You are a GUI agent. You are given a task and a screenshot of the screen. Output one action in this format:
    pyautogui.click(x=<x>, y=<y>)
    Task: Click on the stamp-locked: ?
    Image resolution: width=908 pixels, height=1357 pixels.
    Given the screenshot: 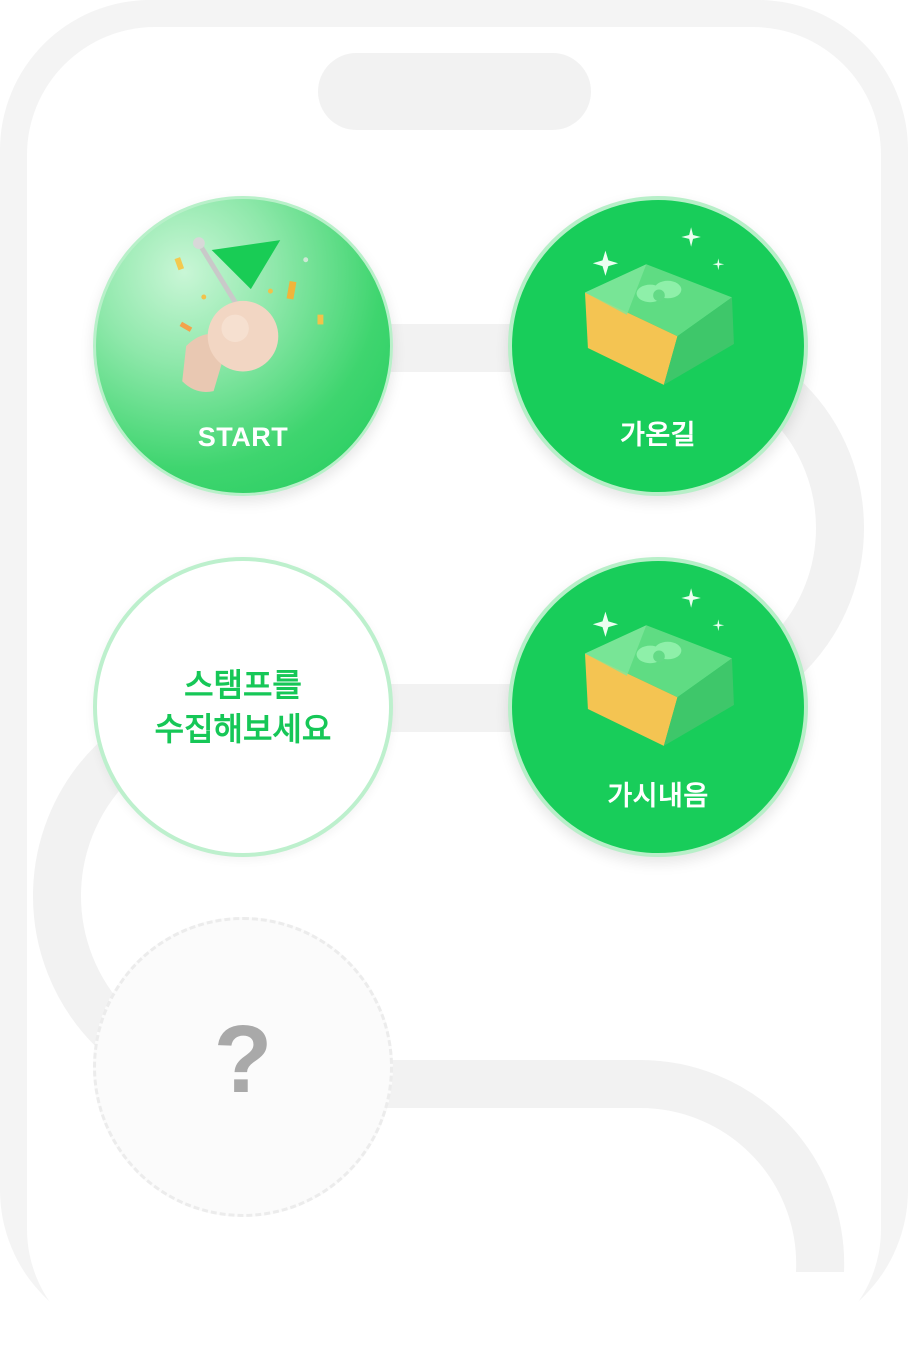 What is the action you would take?
    pyautogui.click(x=243, y=1067)
    